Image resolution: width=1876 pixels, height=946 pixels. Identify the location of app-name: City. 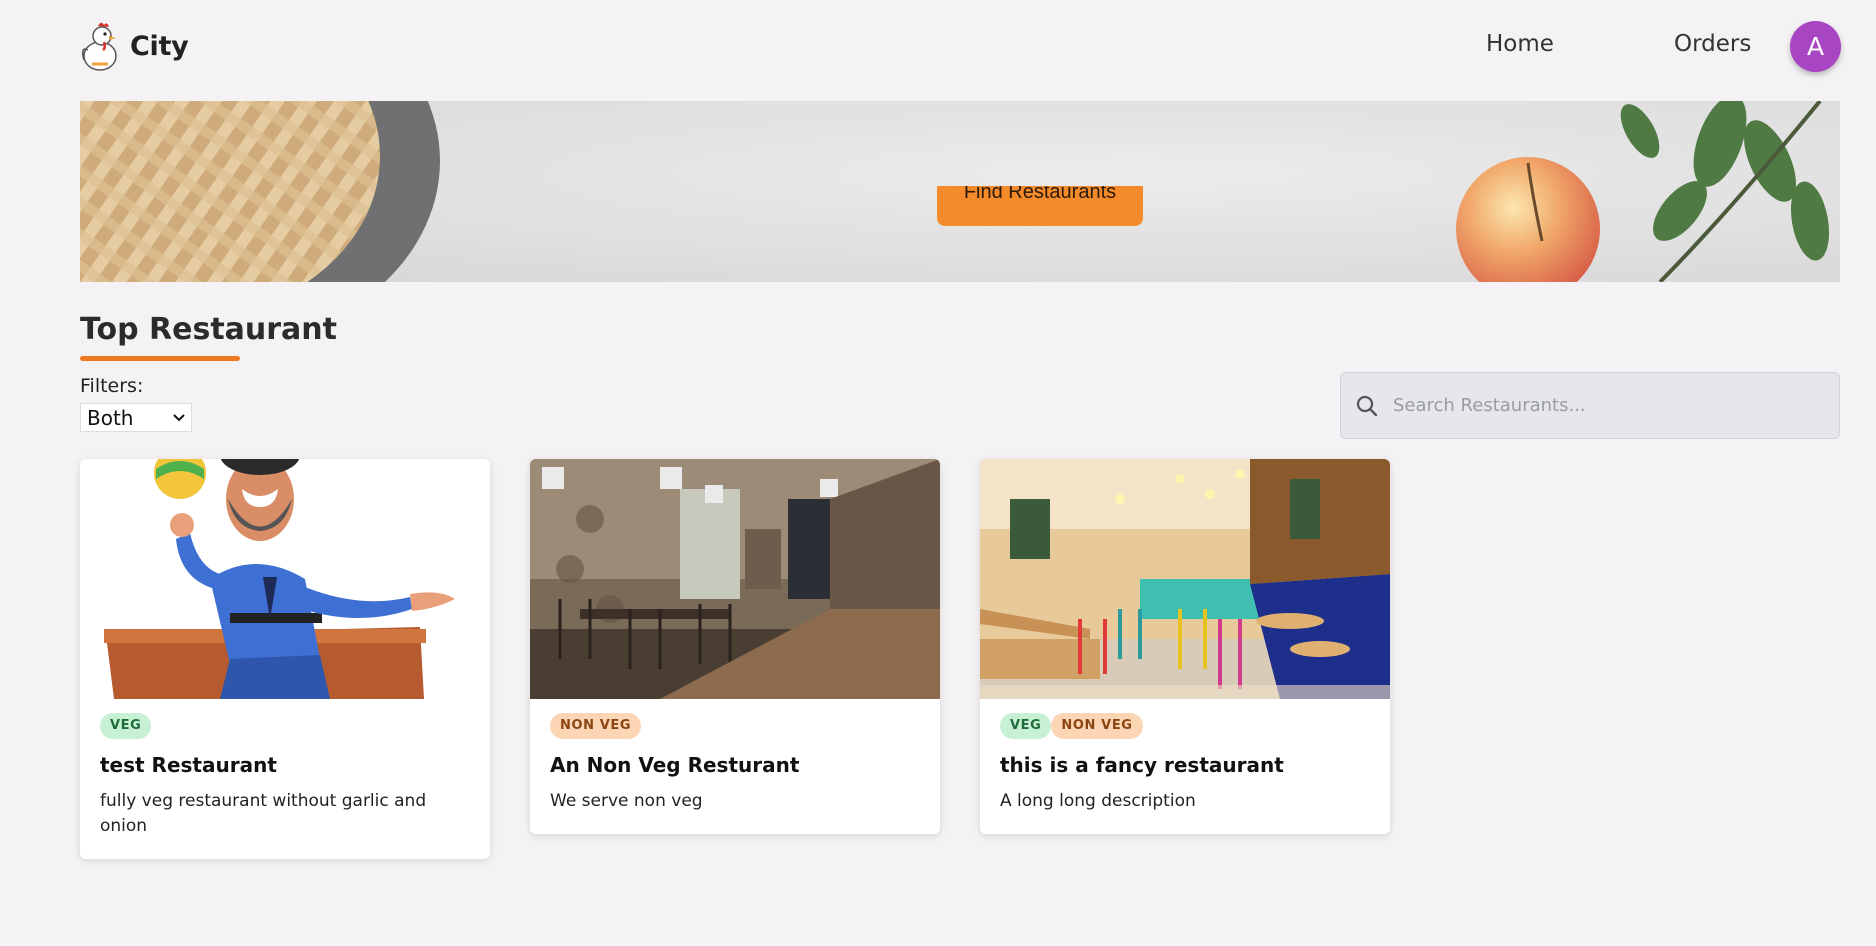
(159, 46).